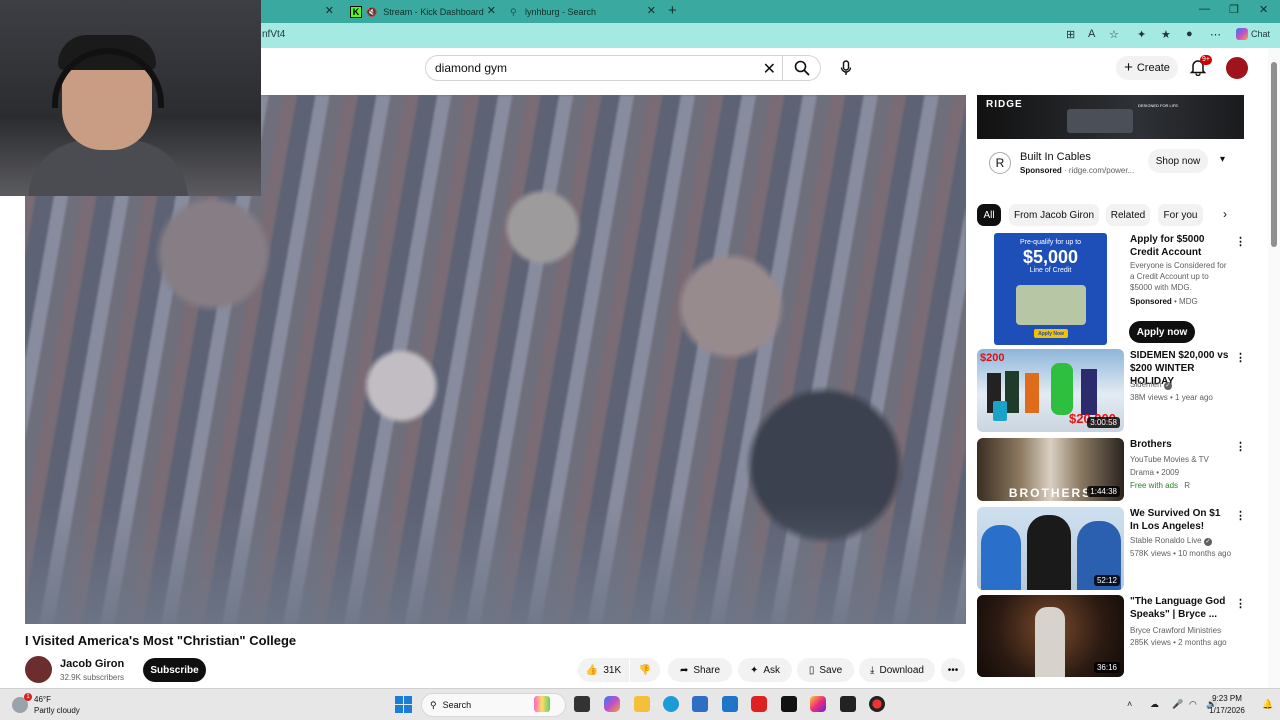 The height and width of the screenshot is (720, 1280). What do you see at coordinates (595, 68) in the screenshot?
I see `search-input` at bounding box center [595, 68].